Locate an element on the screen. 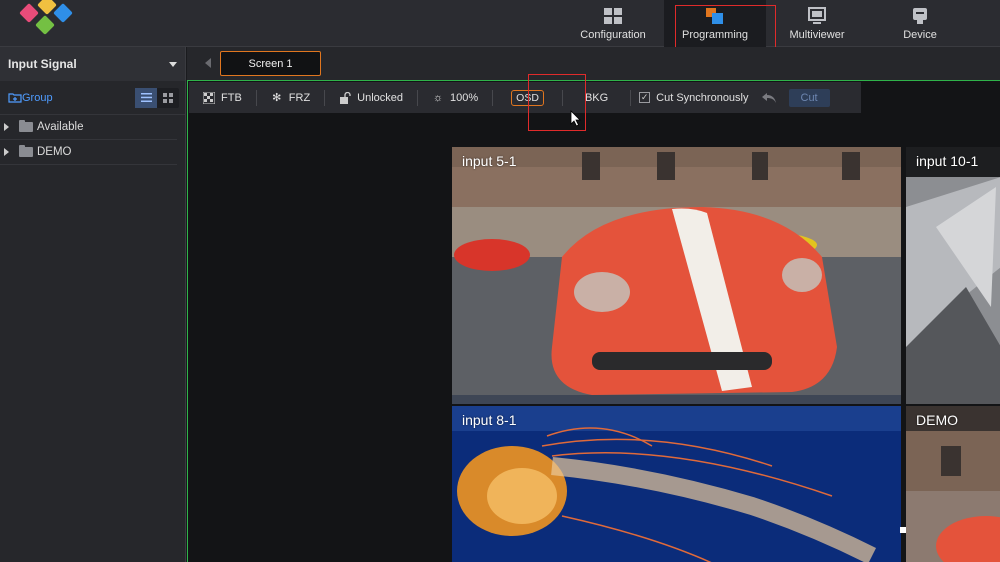 The image size is (1000, 562). tree-item-label: Available is located at coordinates (60, 127).